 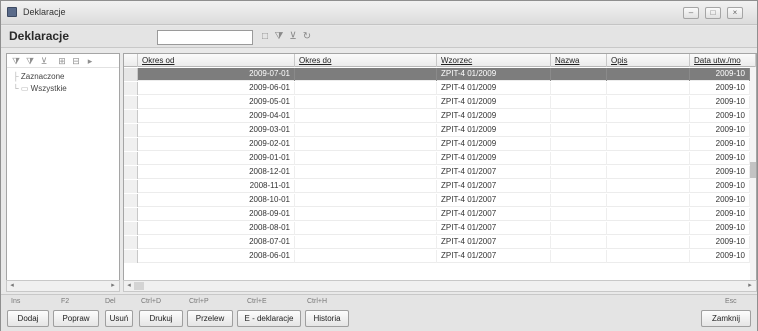 What do you see at coordinates (76, 318) in the screenshot?
I see `edit-button: Popraw` at bounding box center [76, 318].